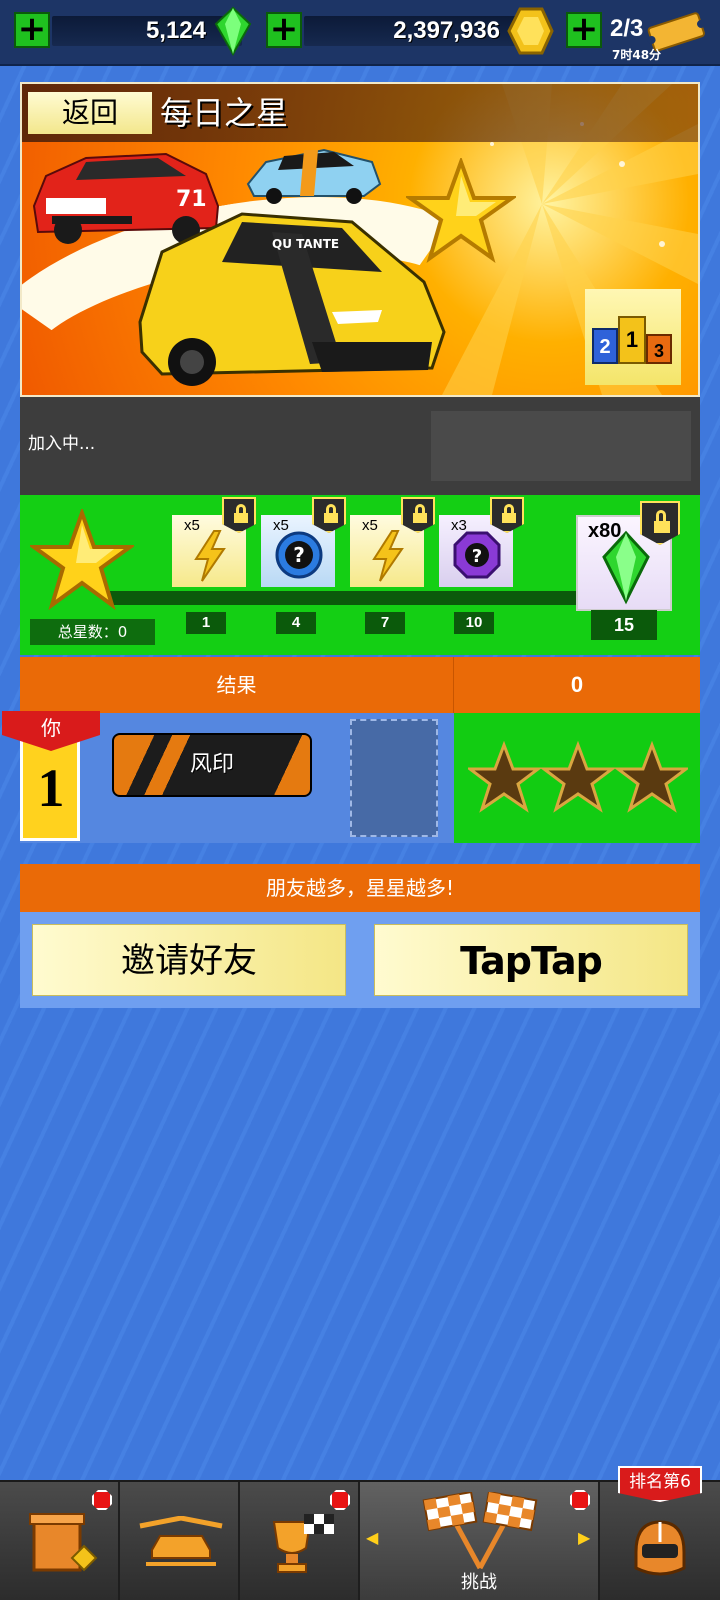 This screenshot has width=720, height=1600. Describe the element at coordinates (360, 960) in the screenshot. I see `invite-panel: 邀请好友 TapTap` at that location.